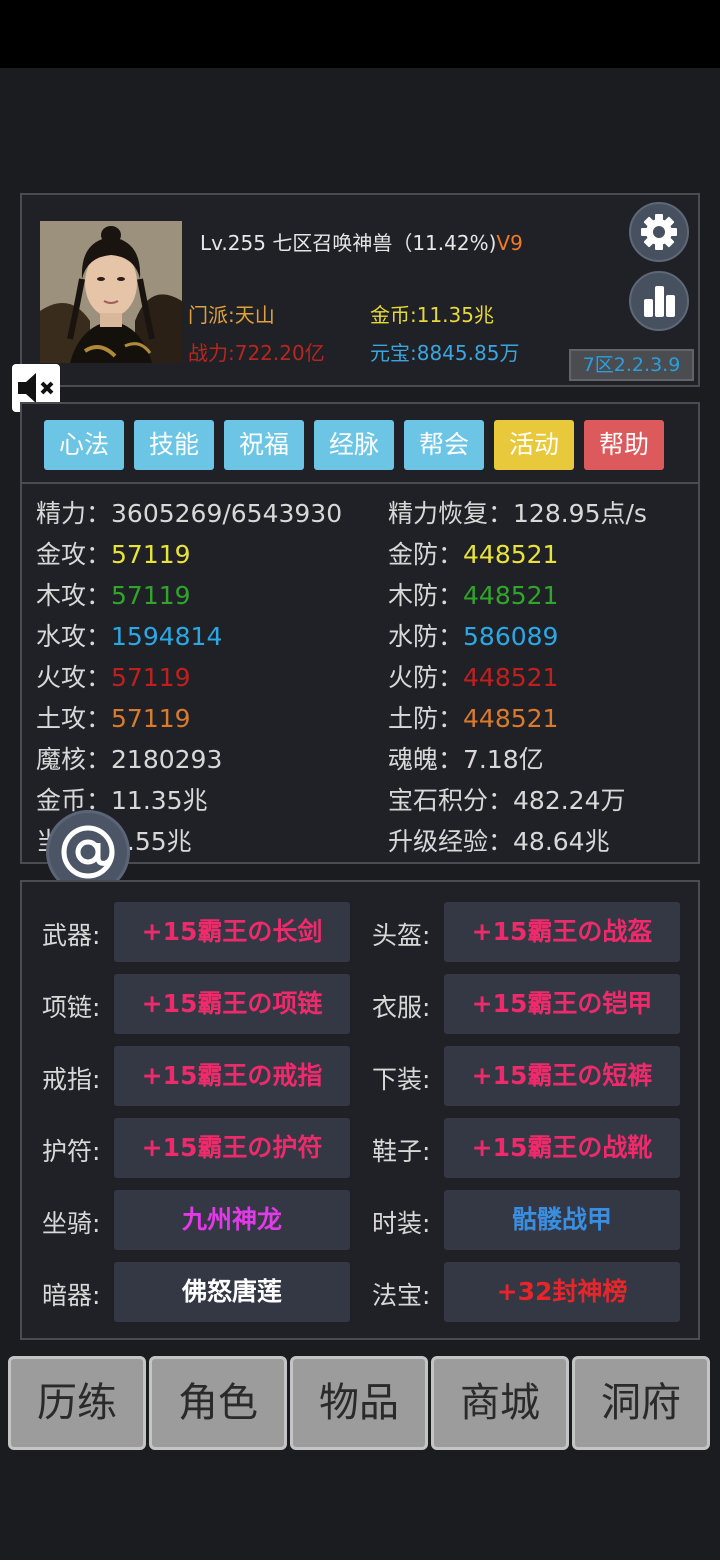 Image resolution: width=720 pixels, height=1560 pixels. What do you see at coordinates (74, 800) in the screenshot?
I see `stat-label: 金币：` at bounding box center [74, 800].